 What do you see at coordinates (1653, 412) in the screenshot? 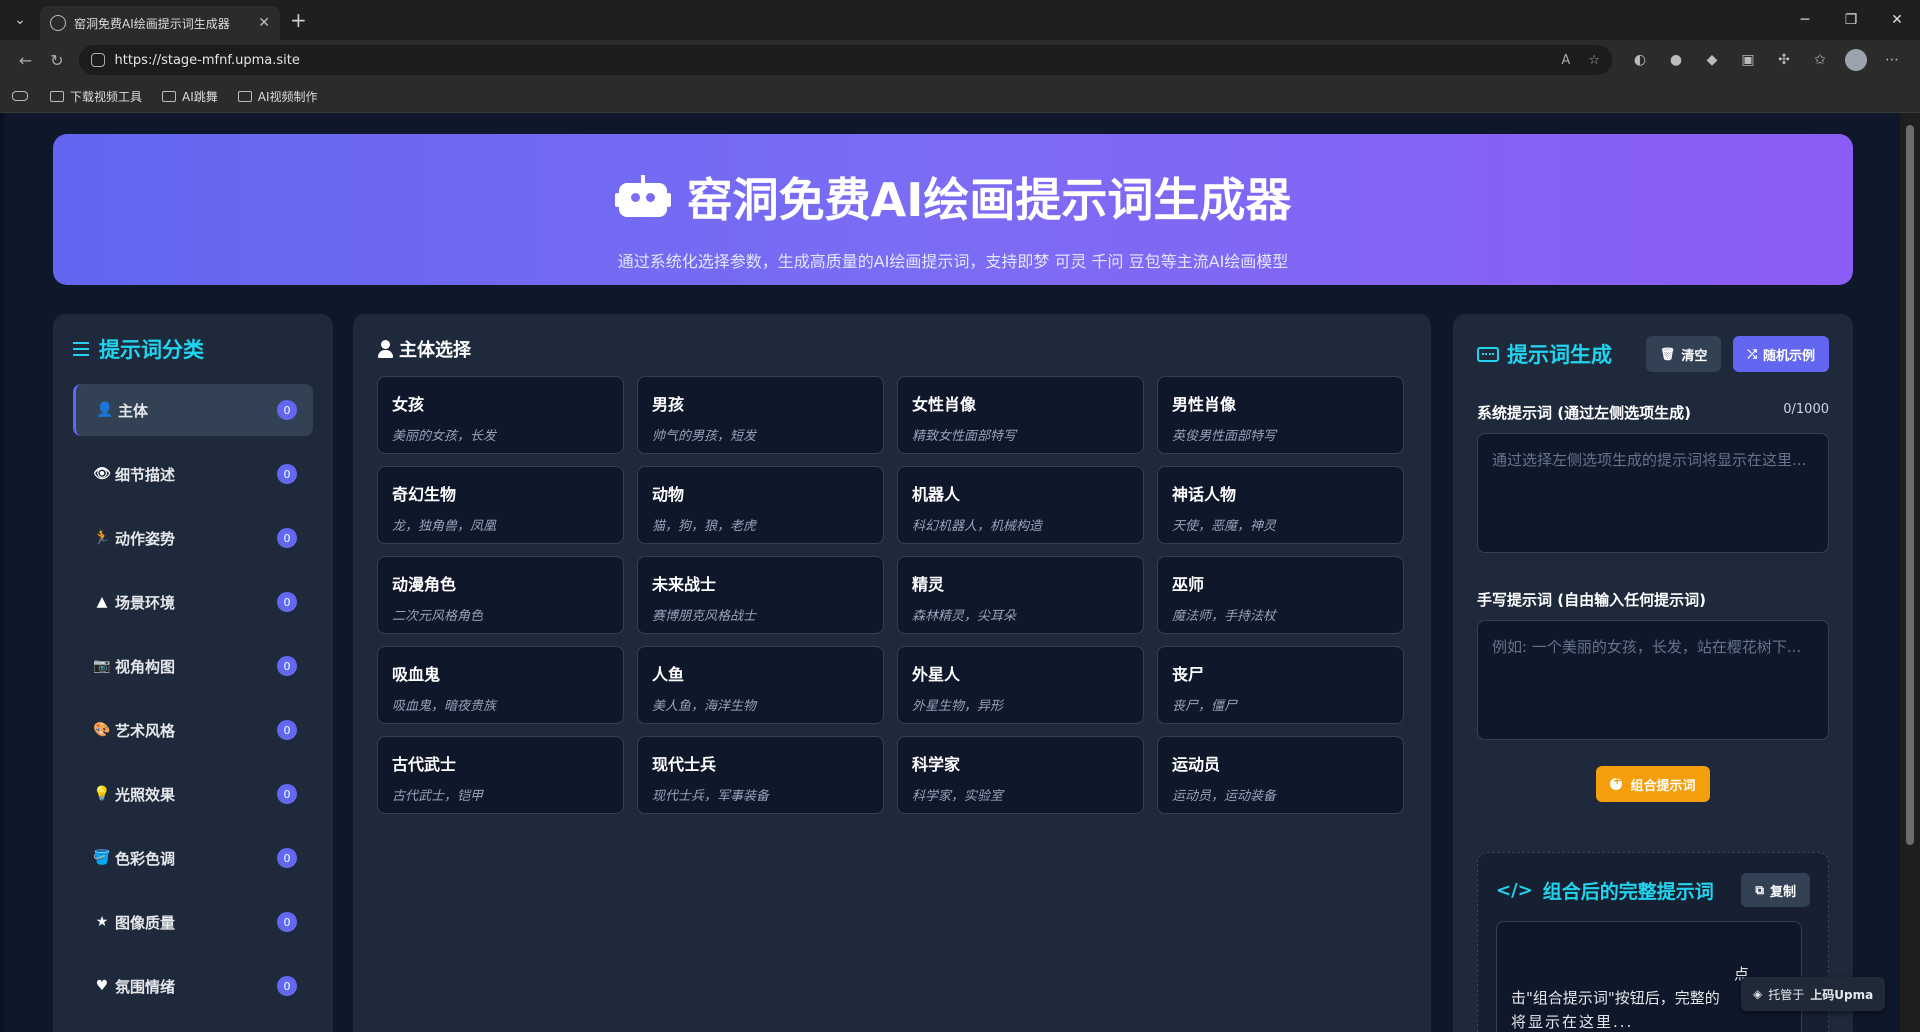
I see `system-prompt-label-row: 系统提示词 (通过左侧选项生成) 0/1000` at bounding box center [1653, 412].